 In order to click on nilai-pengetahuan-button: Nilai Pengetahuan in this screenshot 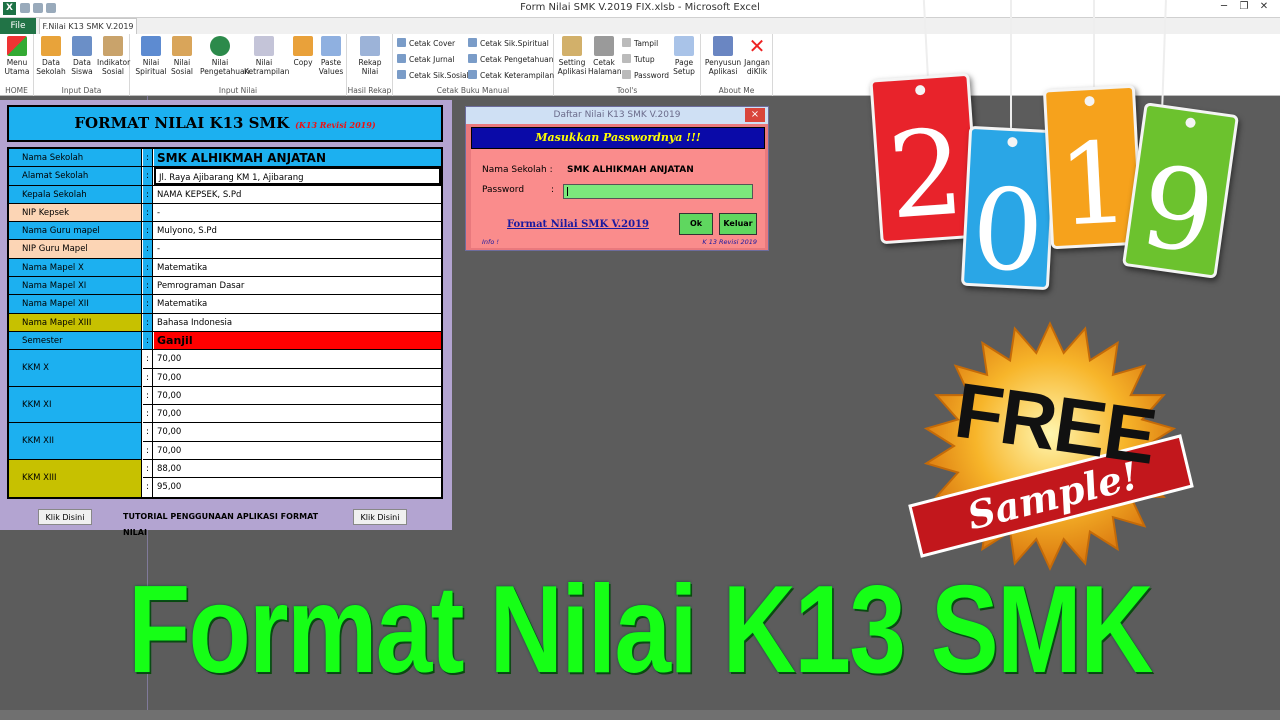, I will do `click(224, 56)`.